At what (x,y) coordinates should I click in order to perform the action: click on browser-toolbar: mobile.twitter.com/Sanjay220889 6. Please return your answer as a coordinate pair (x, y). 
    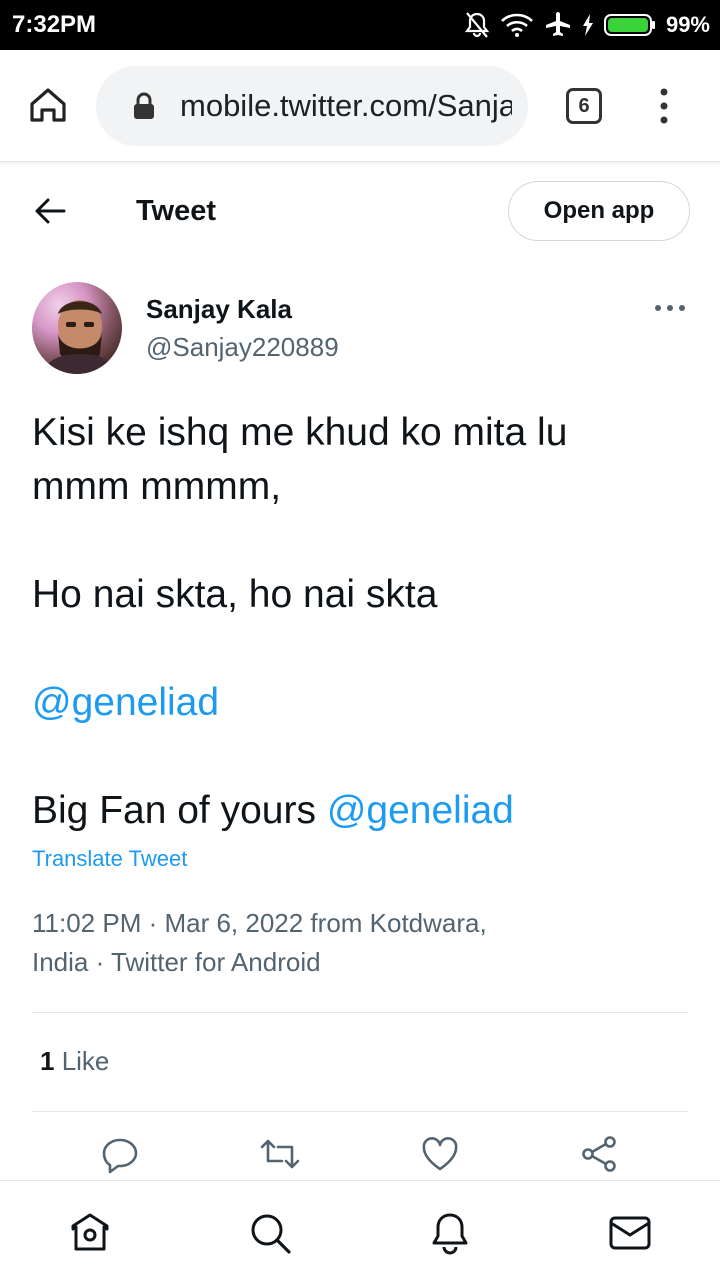
    Looking at the image, I should click on (360, 106).